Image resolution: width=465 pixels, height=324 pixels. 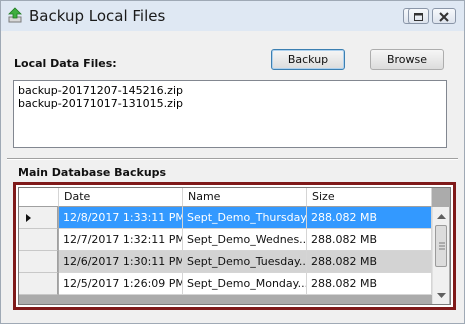 I want to click on close-button, so click(x=444, y=16).